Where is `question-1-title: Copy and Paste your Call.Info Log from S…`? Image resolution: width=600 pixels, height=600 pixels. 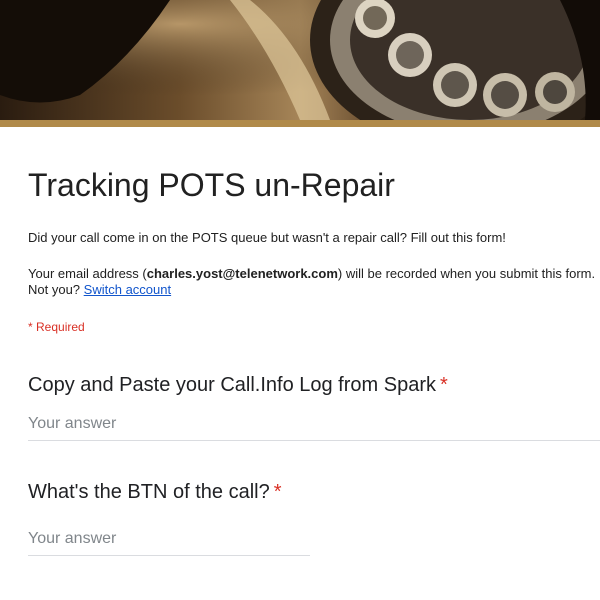 question-1-title: Copy and Paste your Call.Info Log from S… is located at coordinates (238, 385).